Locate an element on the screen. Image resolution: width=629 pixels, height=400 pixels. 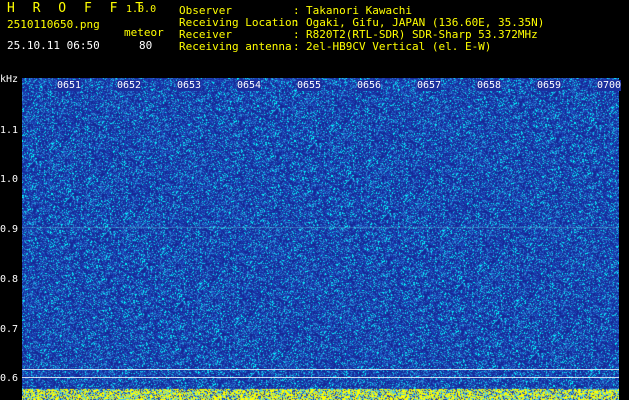
y-tick-label: 0.8 is located at coordinates (9, 279).